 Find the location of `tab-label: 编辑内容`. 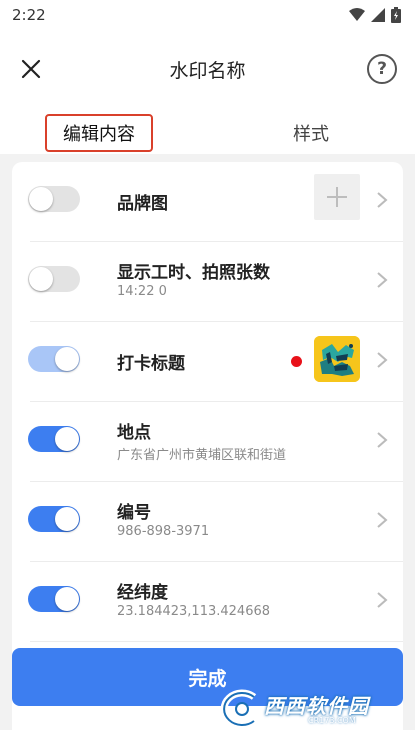

tab-label: 编辑内容 is located at coordinates (99, 134).